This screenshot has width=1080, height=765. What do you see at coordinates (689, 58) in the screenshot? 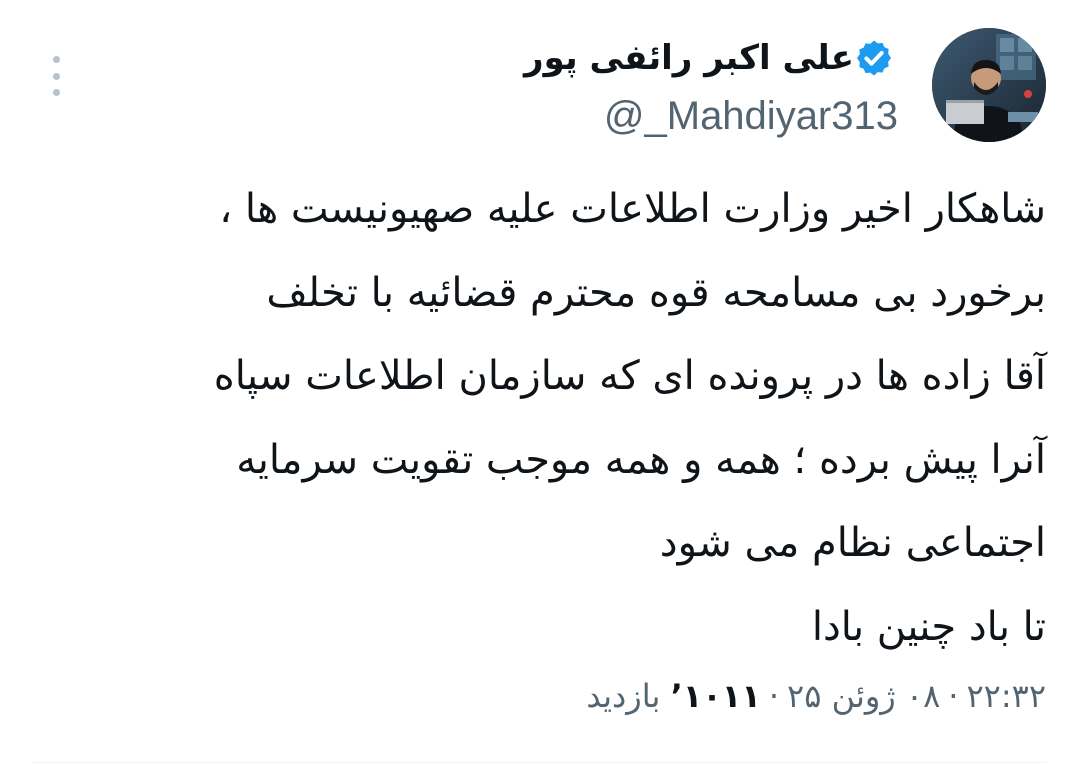
I see `display-name: علی اکبر رائفی پور` at bounding box center [689, 58].